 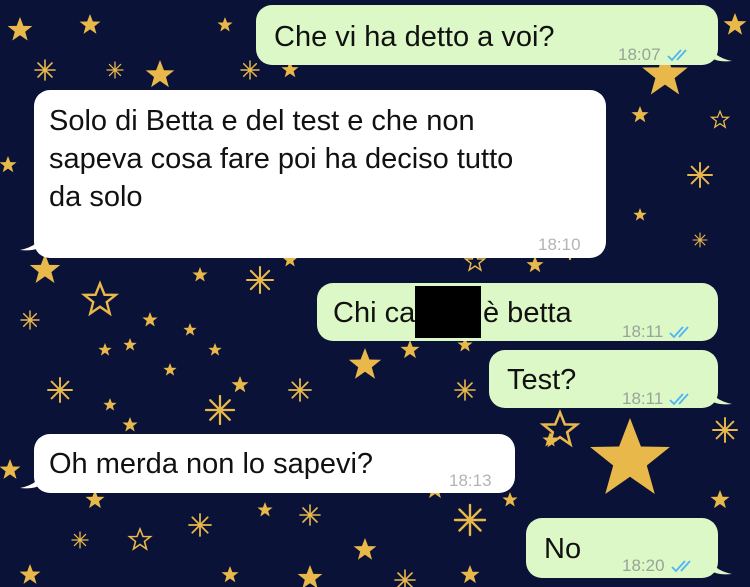 I want to click on message-meta: 18:07, so click(x=656, y=55).